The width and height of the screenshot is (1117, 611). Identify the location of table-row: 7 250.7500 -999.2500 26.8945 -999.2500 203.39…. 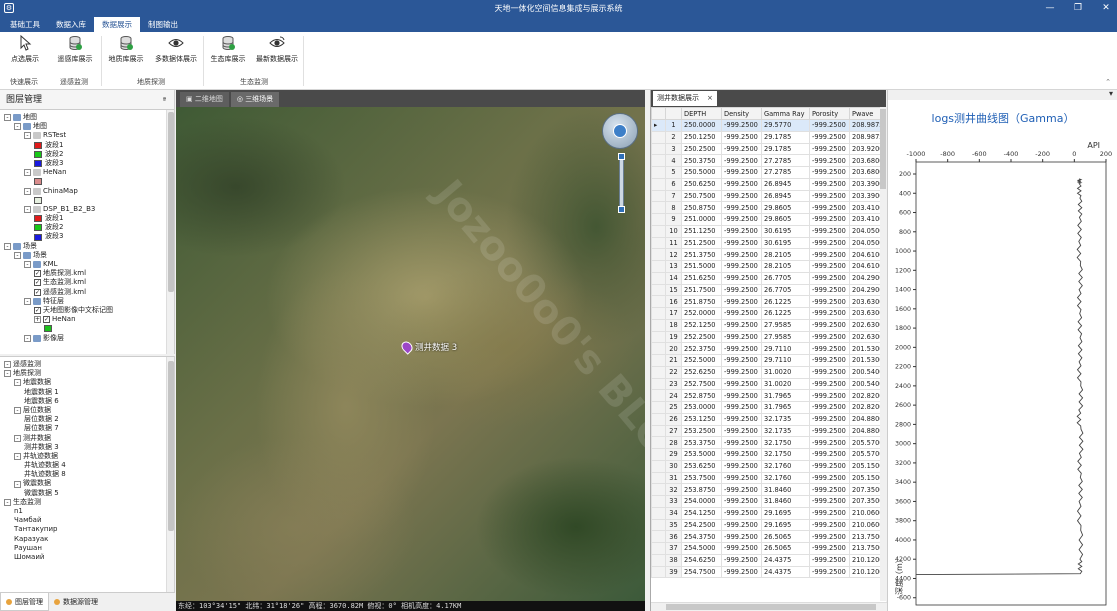
(768, 196).